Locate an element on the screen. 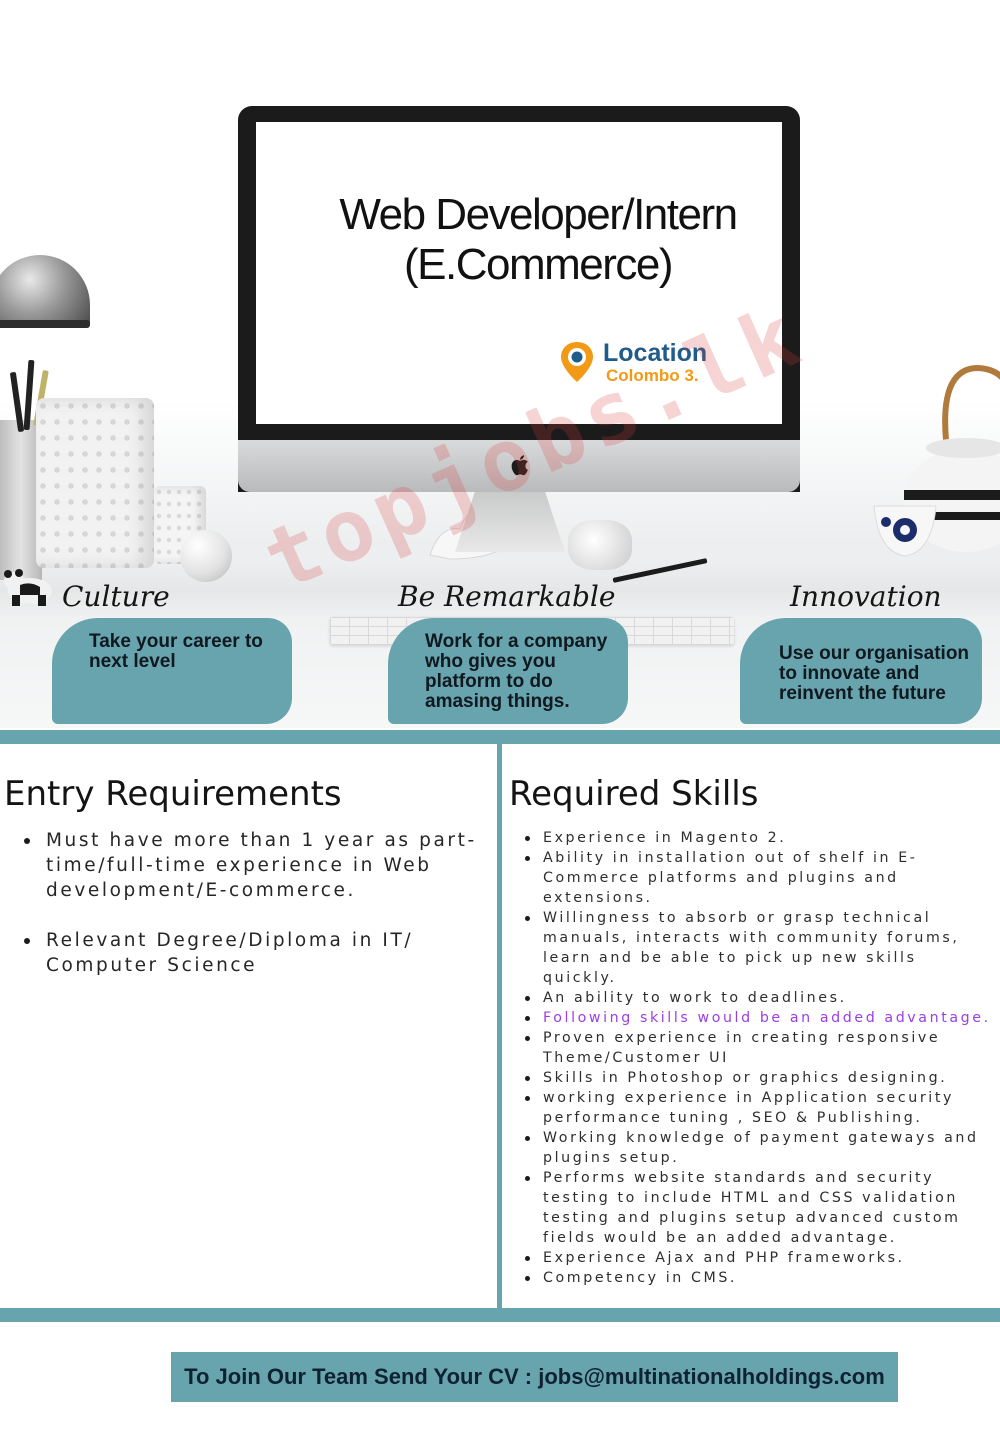 The height and width of the screenshot is (1437, 1000). top-divider-band is located at coordinates (500, 737).